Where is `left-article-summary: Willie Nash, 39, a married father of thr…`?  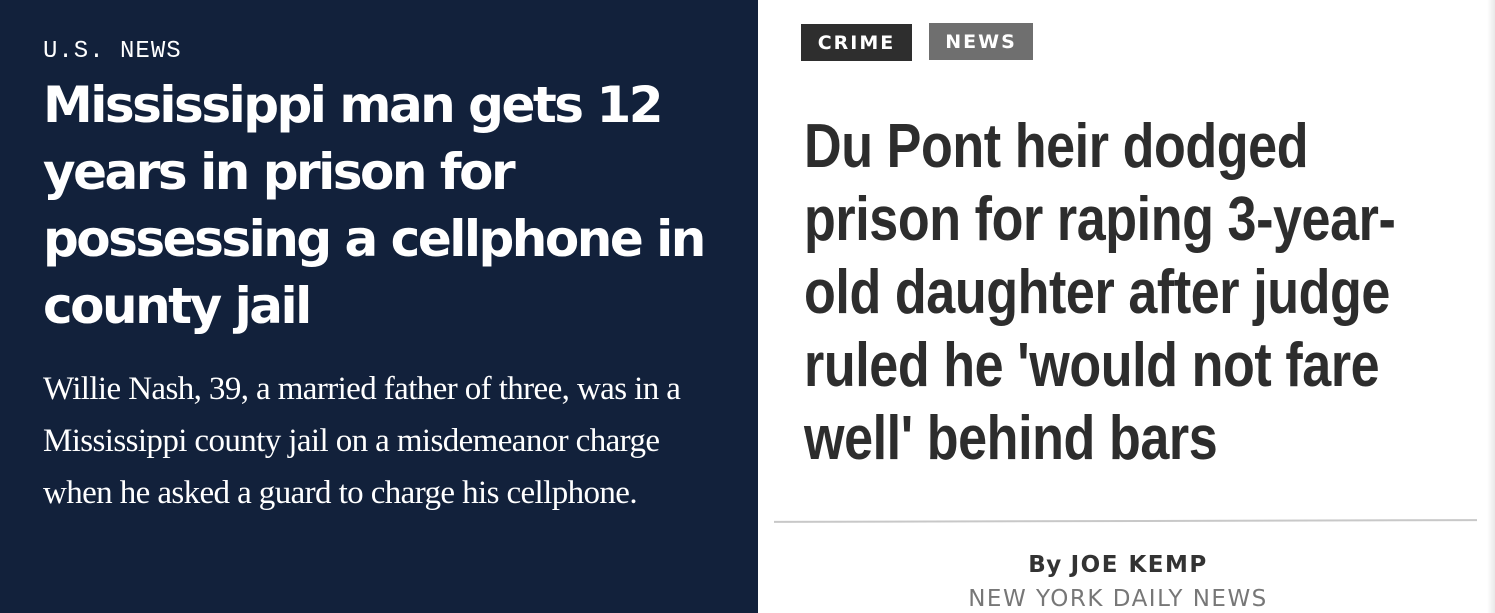 left-article-summary: Willie Nash, 39, a married father of thr… is located at coordinates (362, 441).